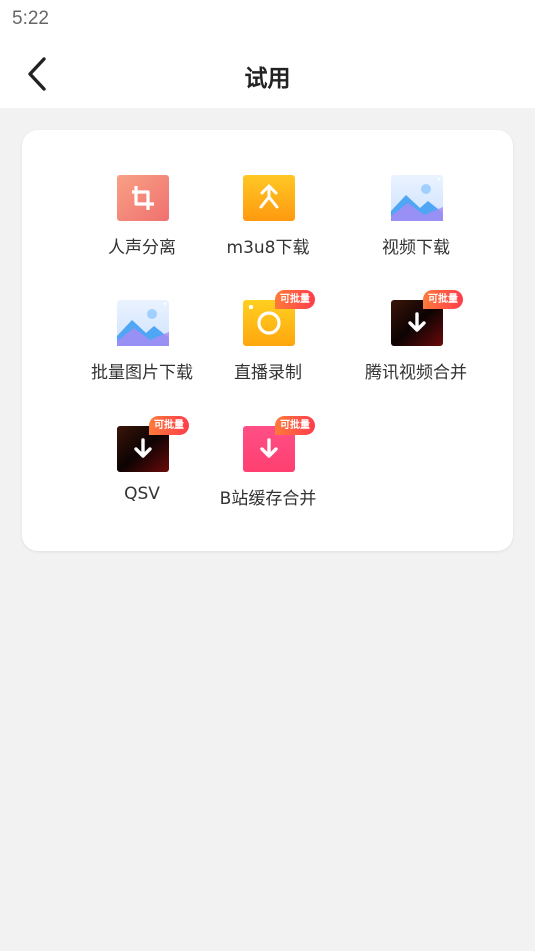 This screenshot has height=951, width=535. Describe the element at coordinates (268, 350) in the screenshot. I see `tool-live-record: 可批量 直播录制` at that location.